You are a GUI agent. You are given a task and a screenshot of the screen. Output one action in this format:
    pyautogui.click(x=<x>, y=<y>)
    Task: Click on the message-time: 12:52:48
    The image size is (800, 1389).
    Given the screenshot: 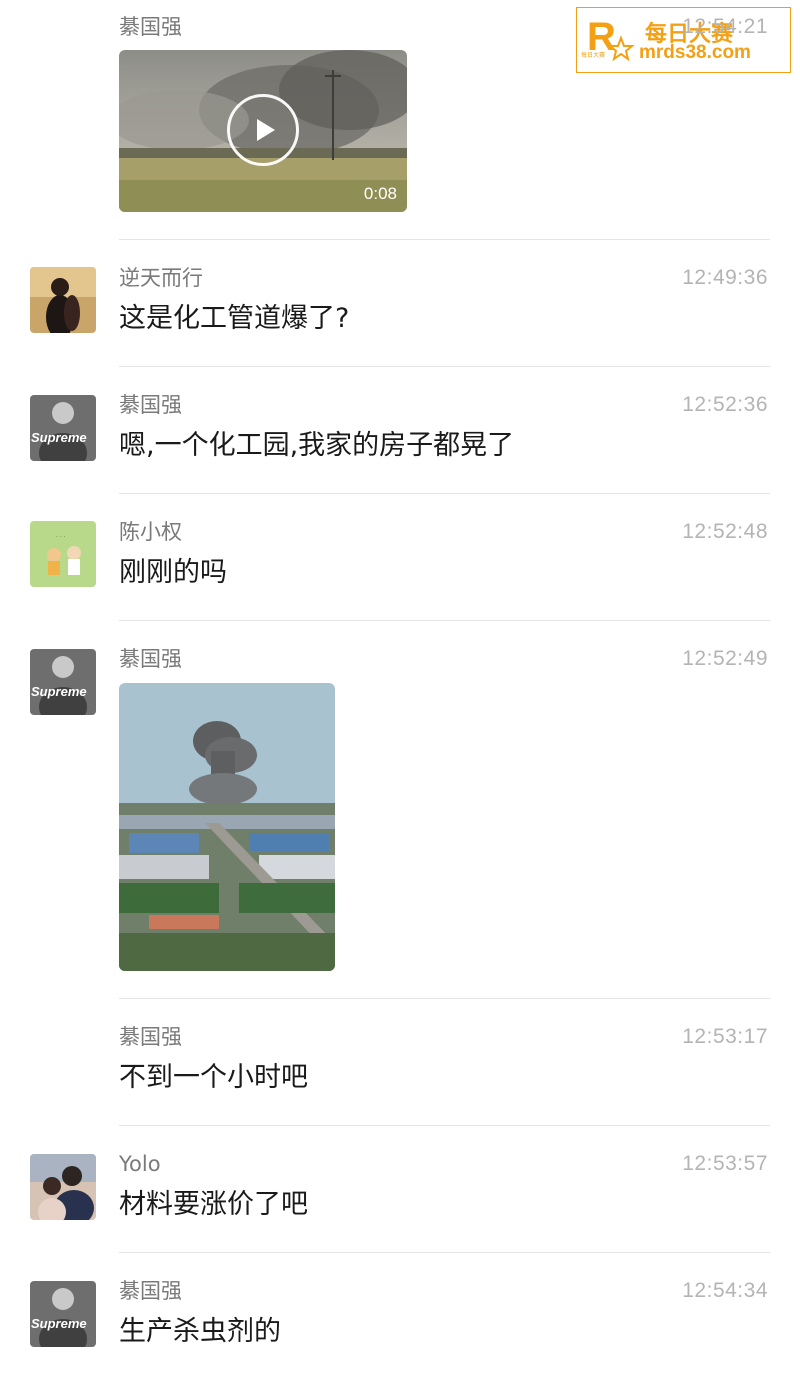 What is the action you would take?
    pyautogui.click(x=725, y=531)
    